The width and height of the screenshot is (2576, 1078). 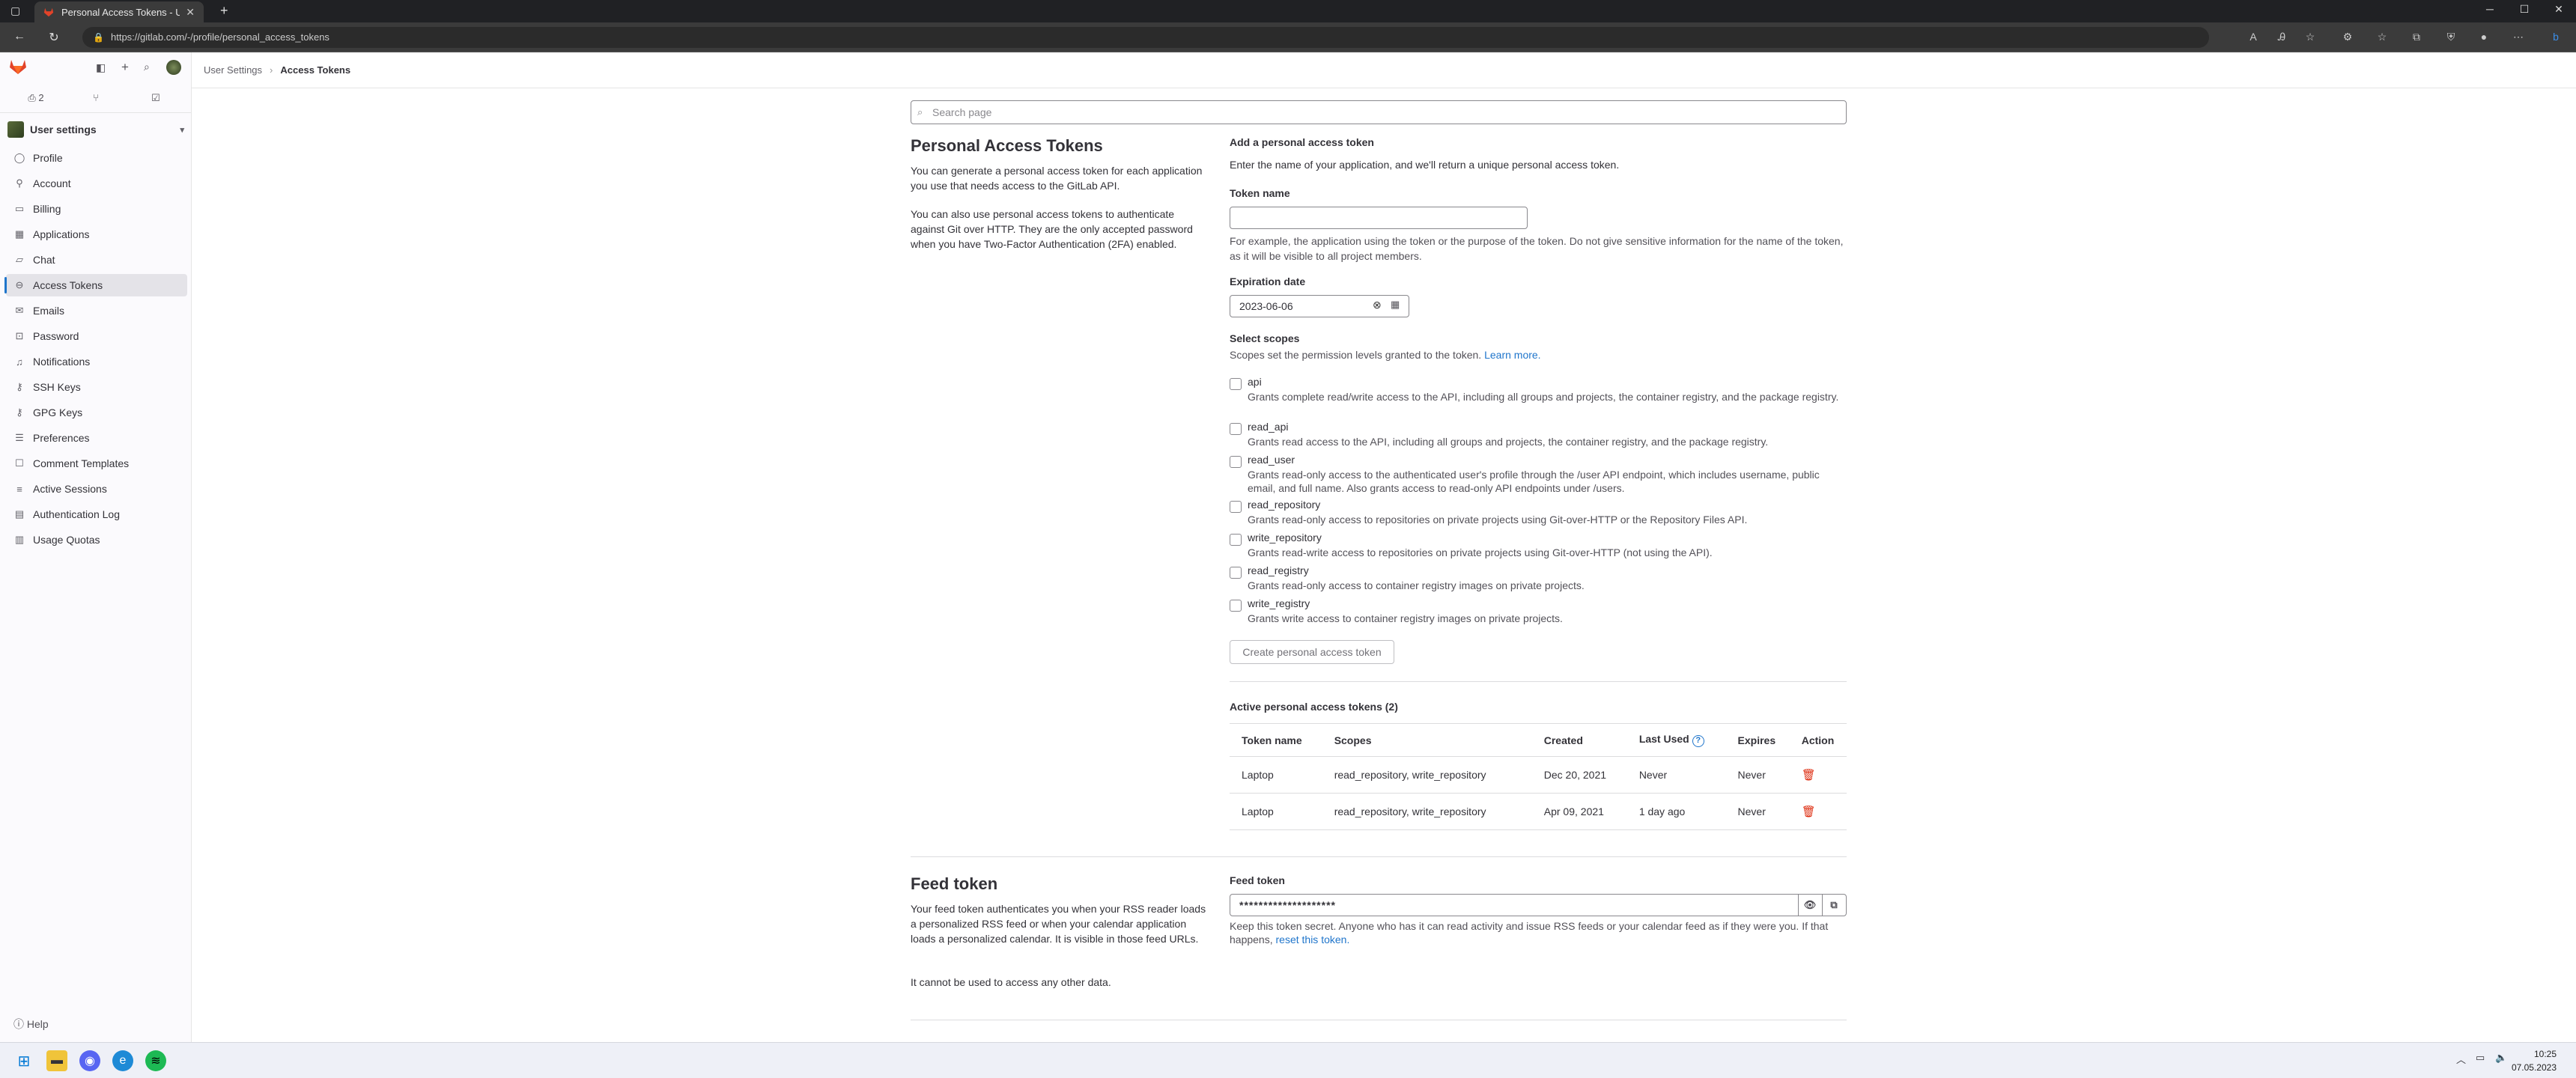 I want to click on sidebar-item-emails: ✉ Emails, so click(x=96, y=310).